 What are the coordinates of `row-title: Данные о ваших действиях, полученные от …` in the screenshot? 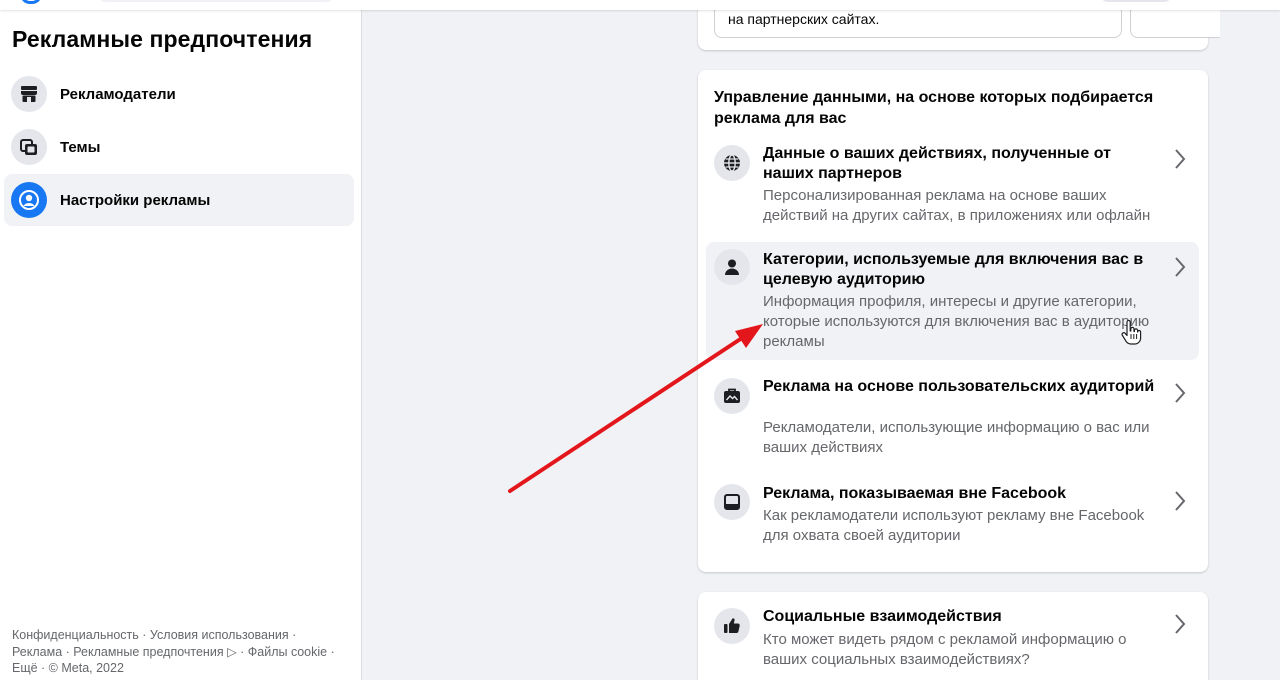 It's located at (937, 163).